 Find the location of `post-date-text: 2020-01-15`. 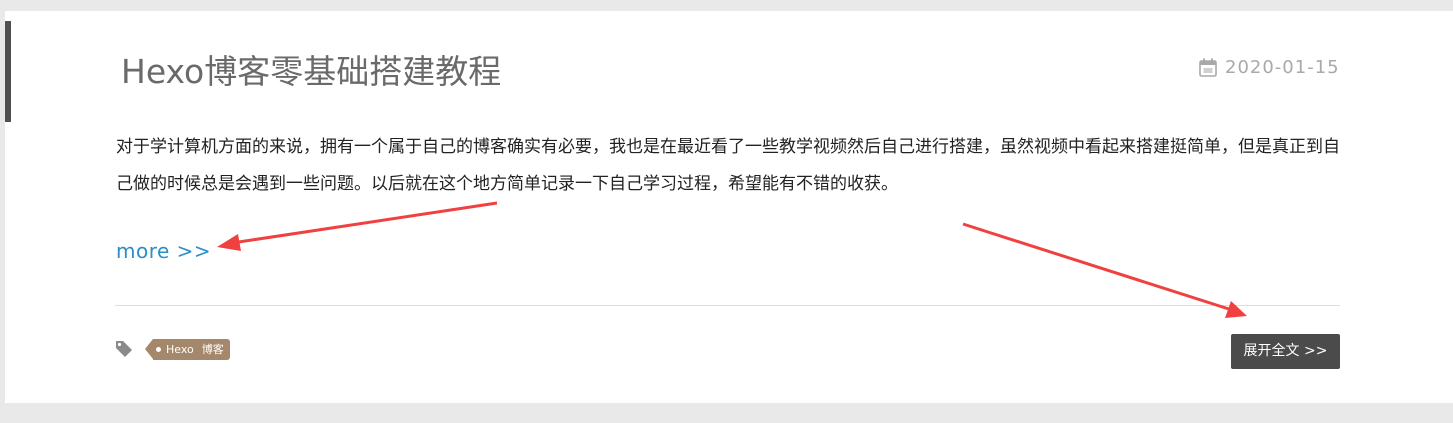

post-date-text: 2020-01-15 is located at coordinates (1282, 67).